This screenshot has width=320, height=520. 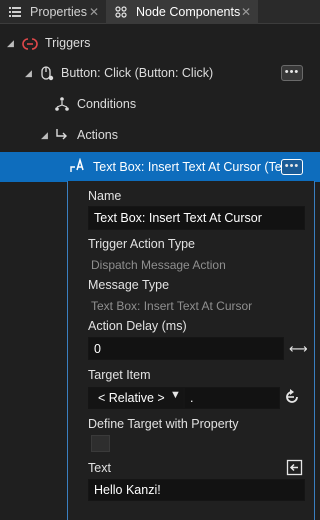 What do you see at coordinates (77, 165) in the screenshot?
I see `text-action-icon` at bounding box center [77, 165].